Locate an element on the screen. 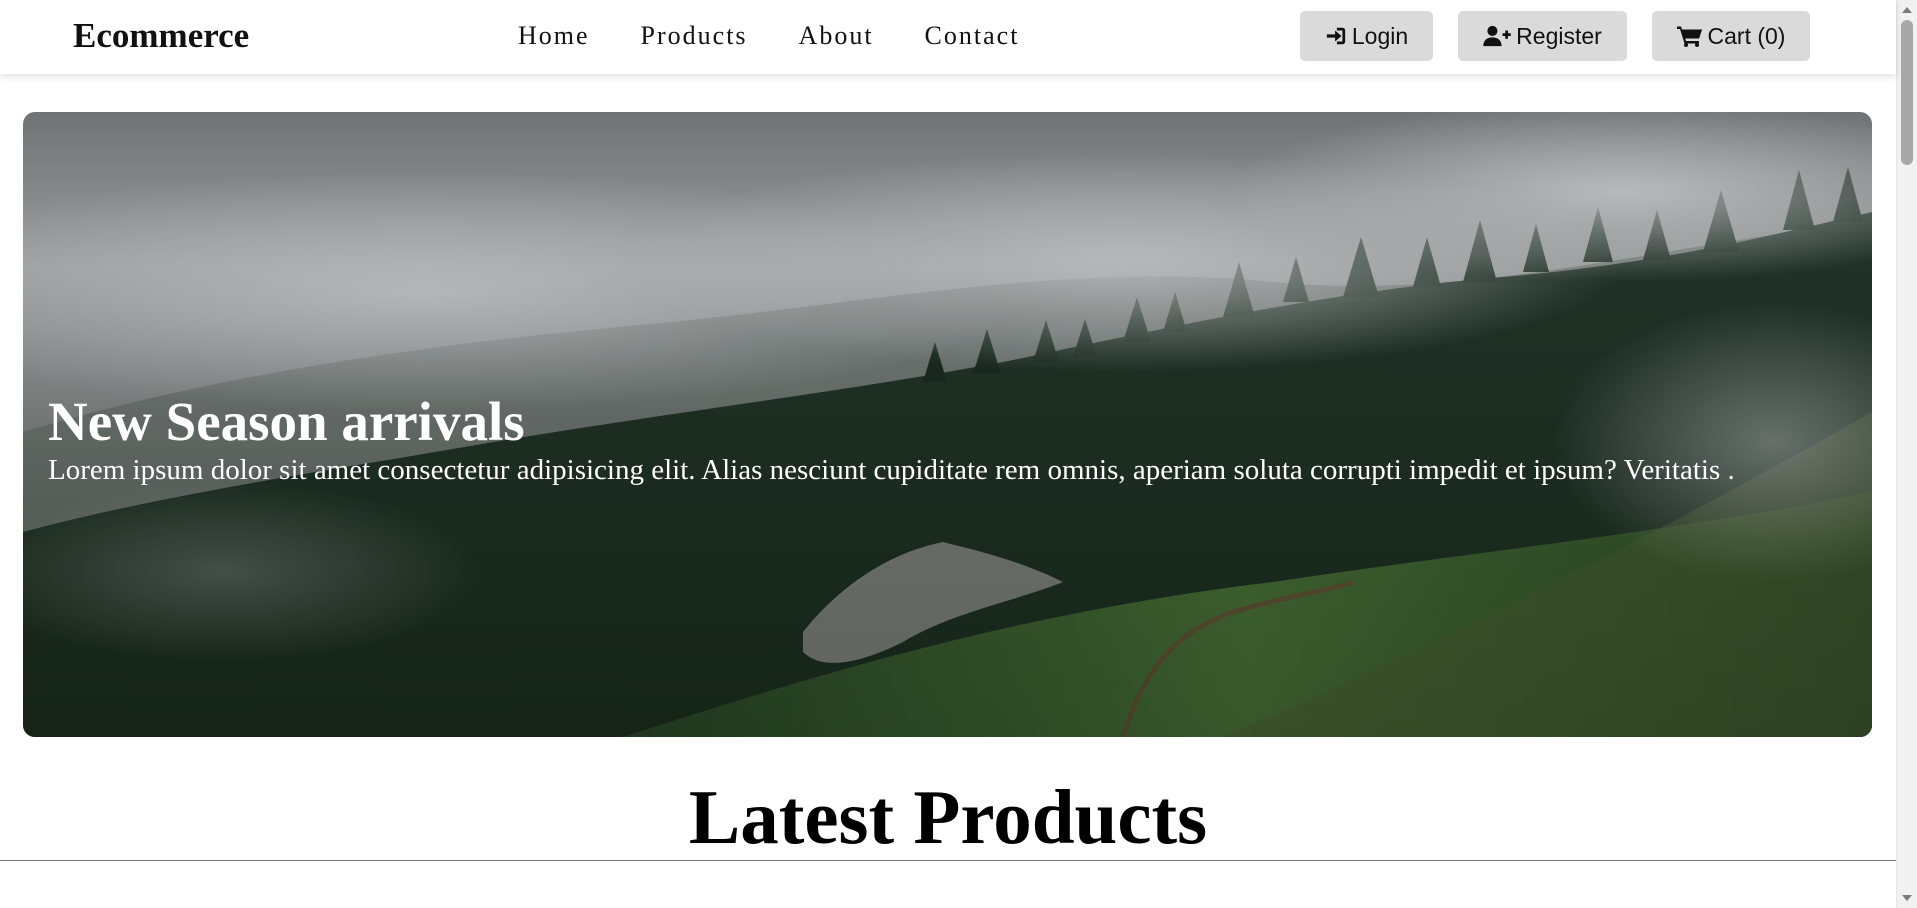  login-button: Login is located at coordinates (1366, 36).